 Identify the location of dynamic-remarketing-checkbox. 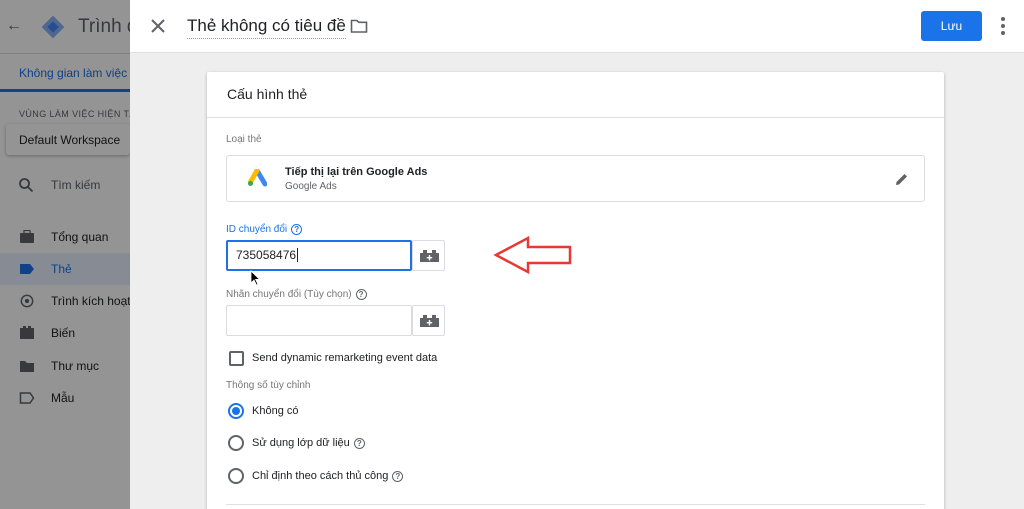
(236, 358).